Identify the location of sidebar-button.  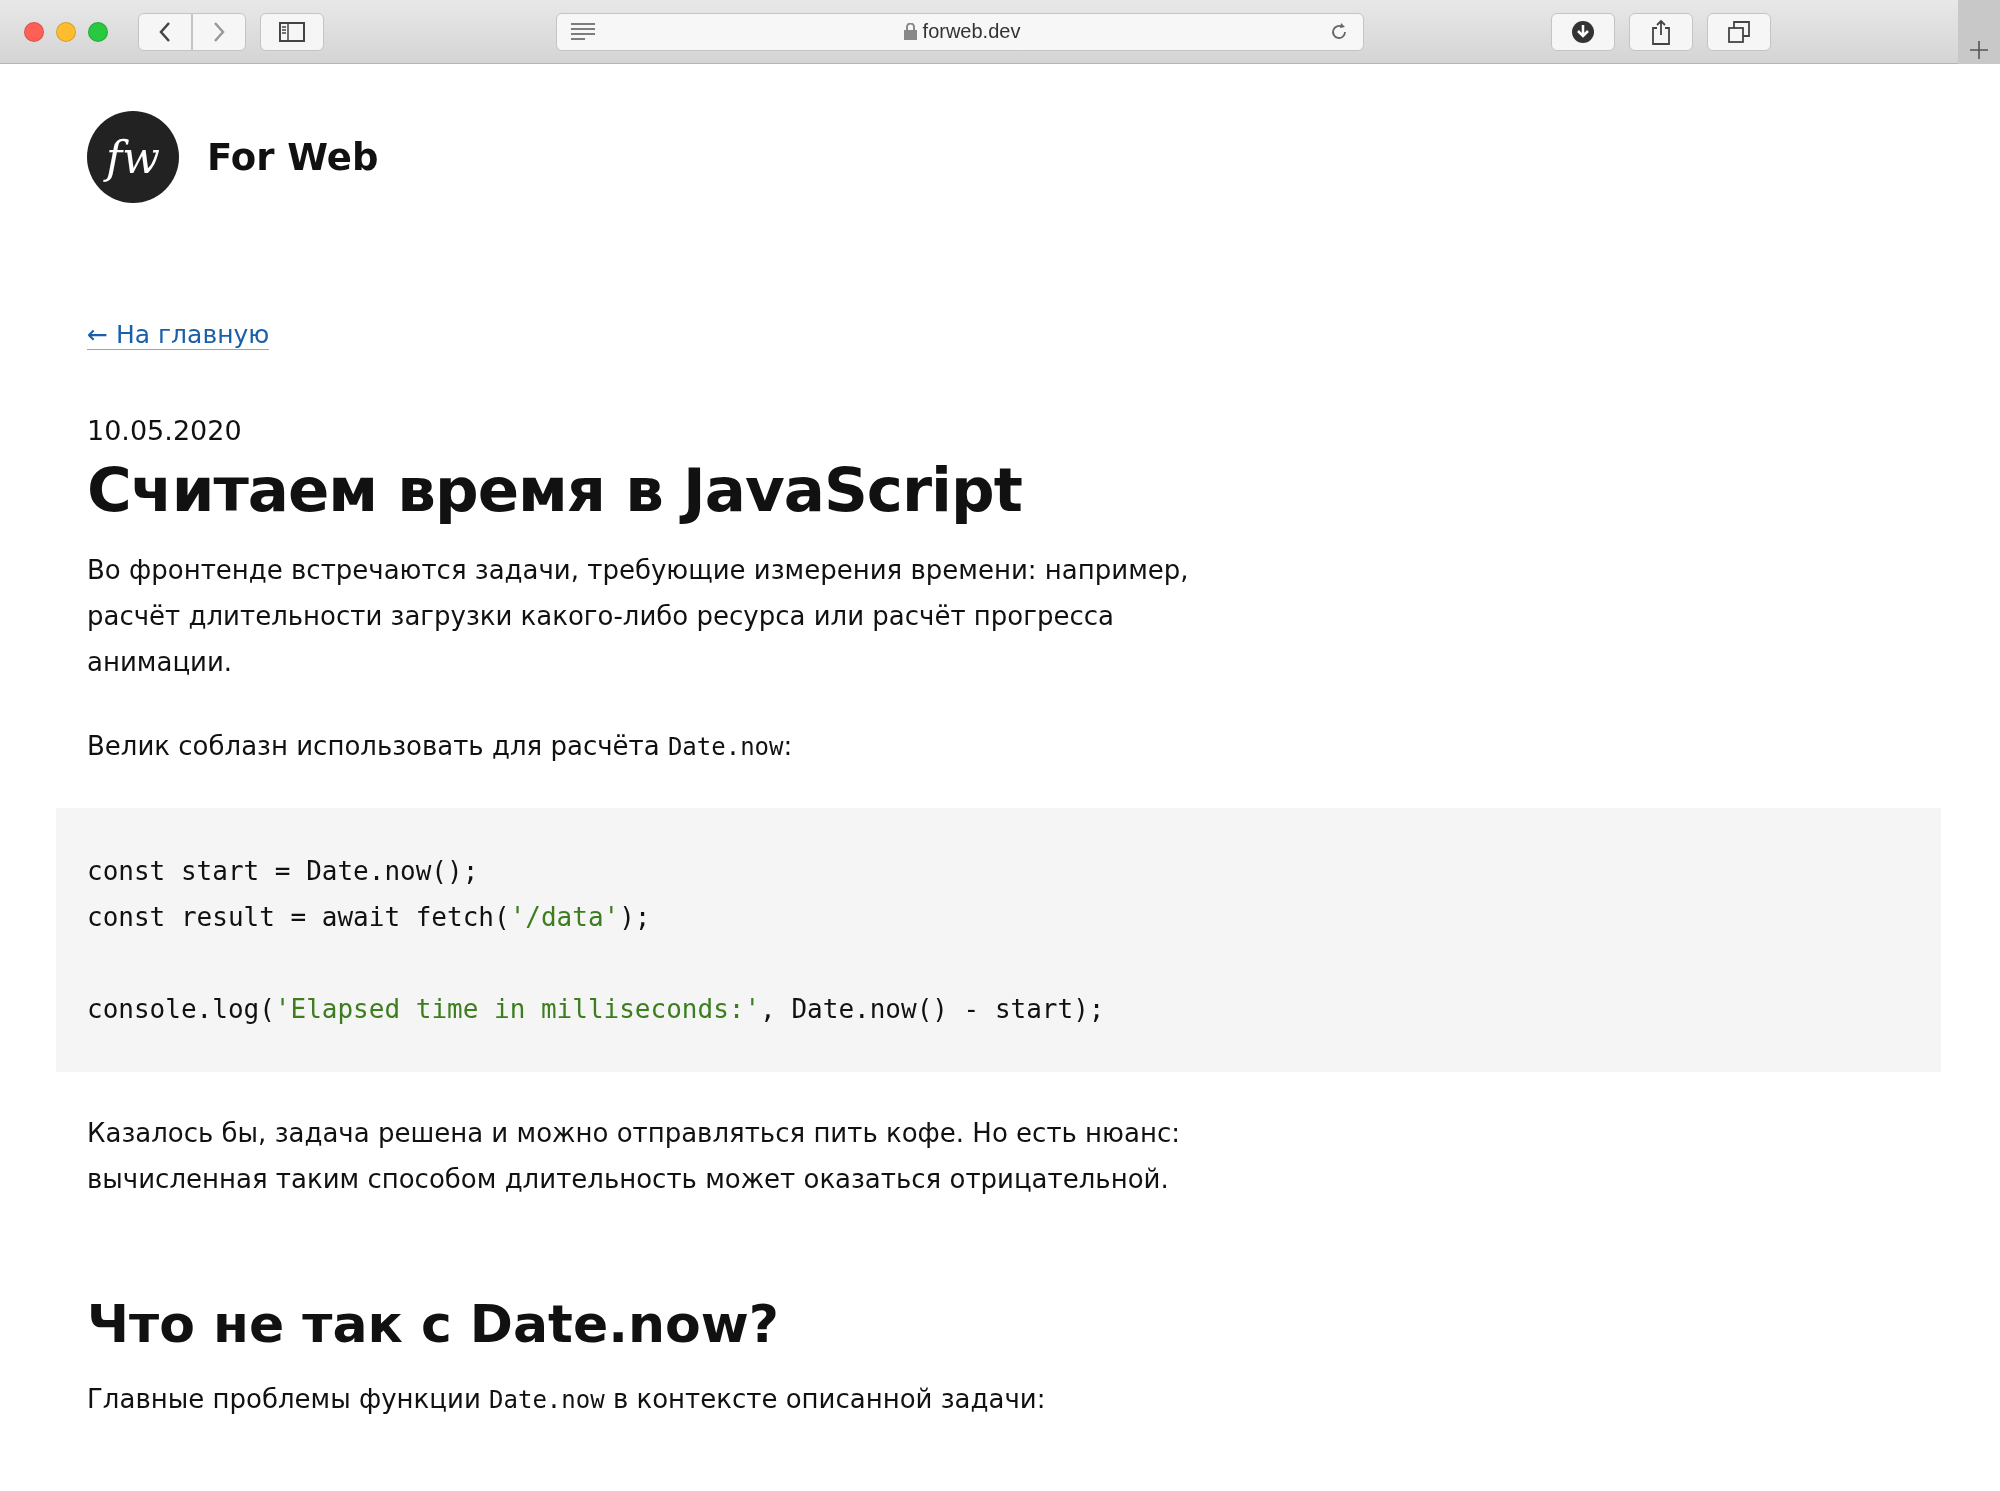
(292, 31).